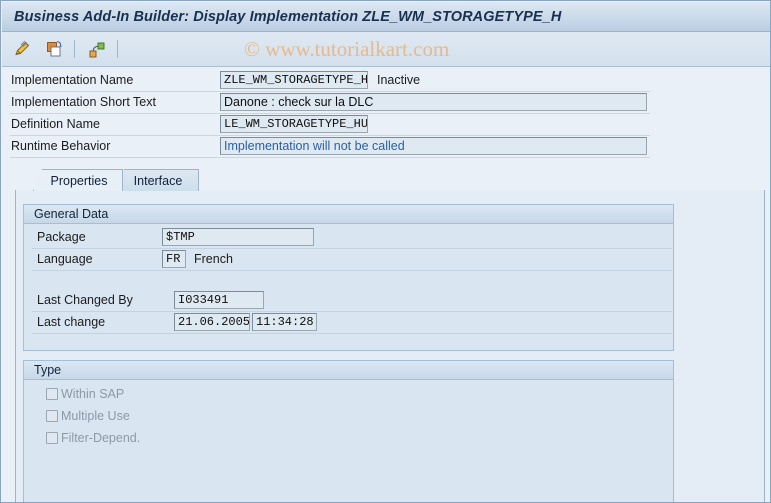 This screenshot has height=503, width=771. Describe the element at coordinates (101, 438) in the screenshot. I see `filter-dependent-label: Filter-Depend.` at that location.